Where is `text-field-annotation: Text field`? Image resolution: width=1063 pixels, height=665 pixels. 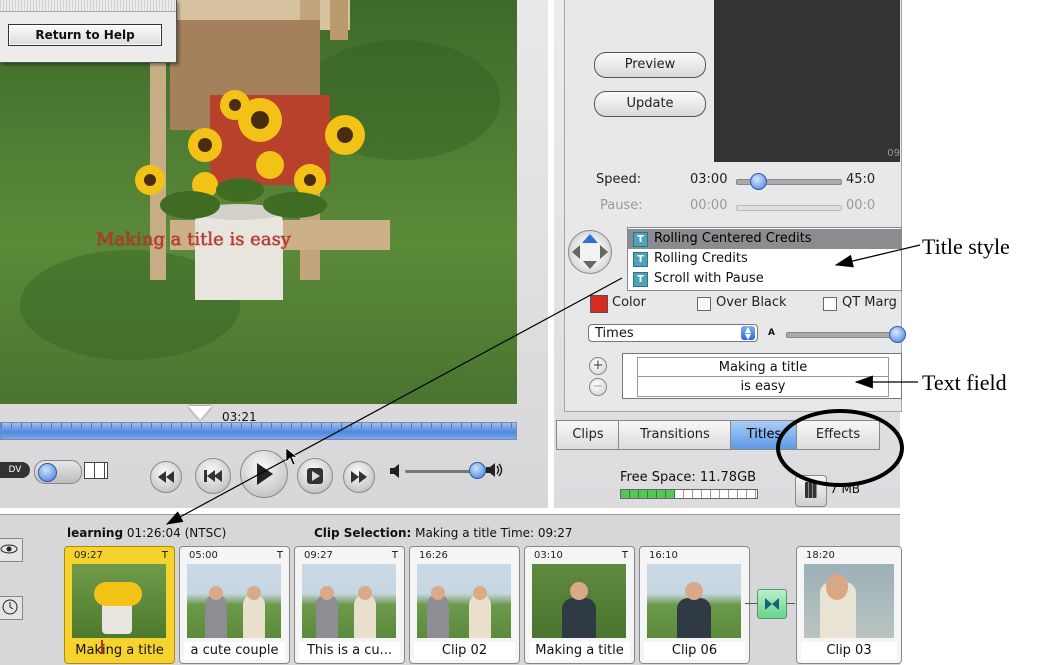 text-field-annotation: Text field is located at coordinates (964, 382).